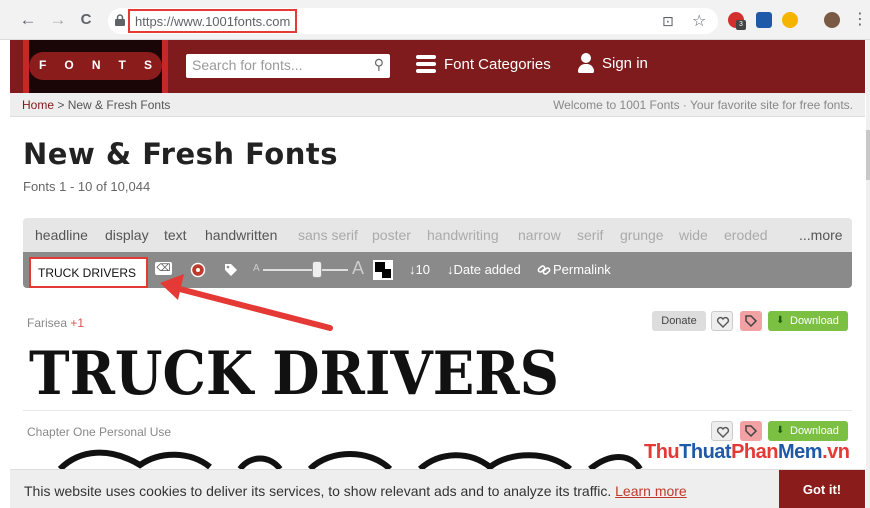 This screenshot has height=508, width=870. Describe the element at coordinates (38, 105) in the screenshot. I see `breadcrumb-home-link: Home` at that location.